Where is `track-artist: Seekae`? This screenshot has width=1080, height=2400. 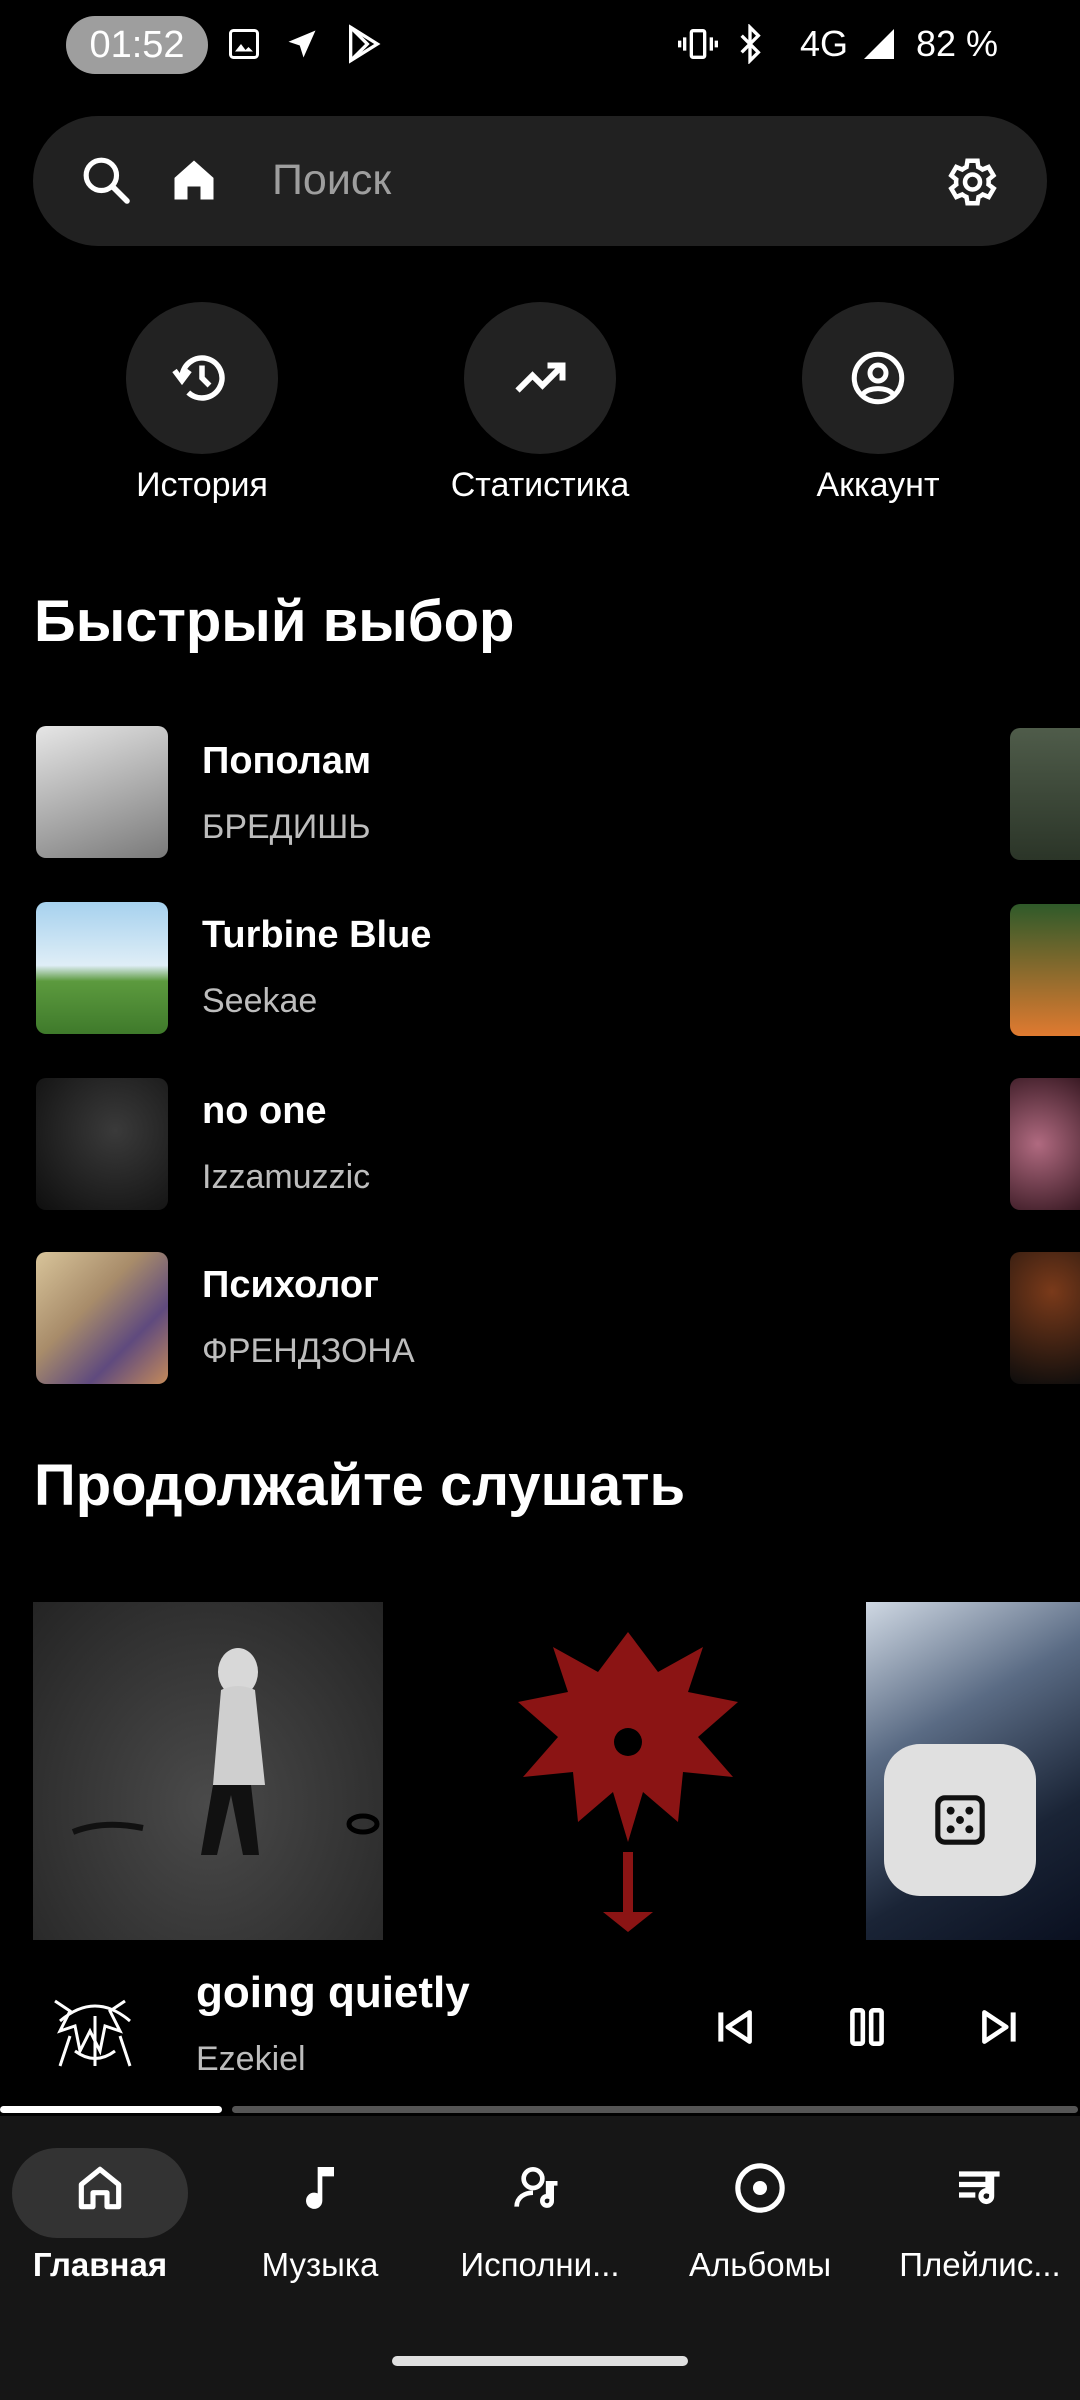
track-artist: Seekae is located at coordinates (259, 1001).